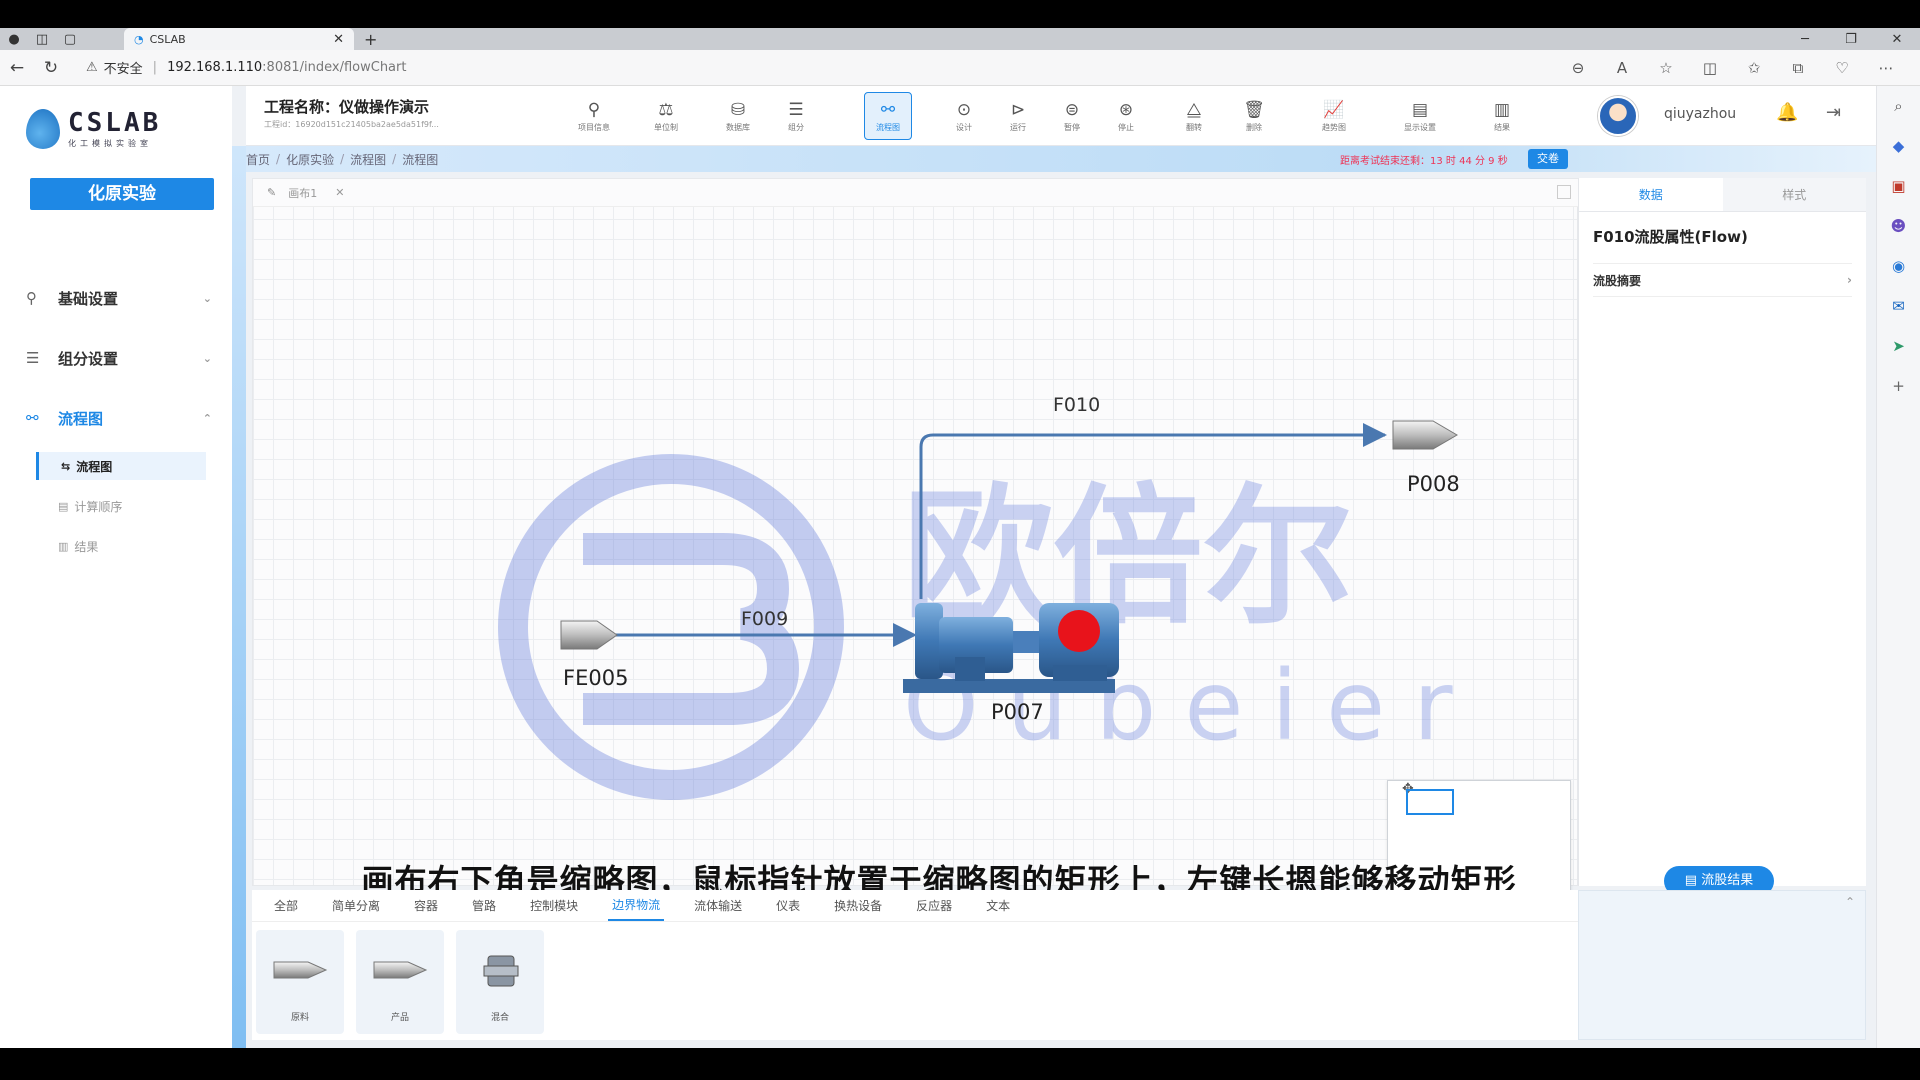 The height and width of the screenshot is (1080, 1920). I want to click on tool-label: 结果, so click(1502, 127).